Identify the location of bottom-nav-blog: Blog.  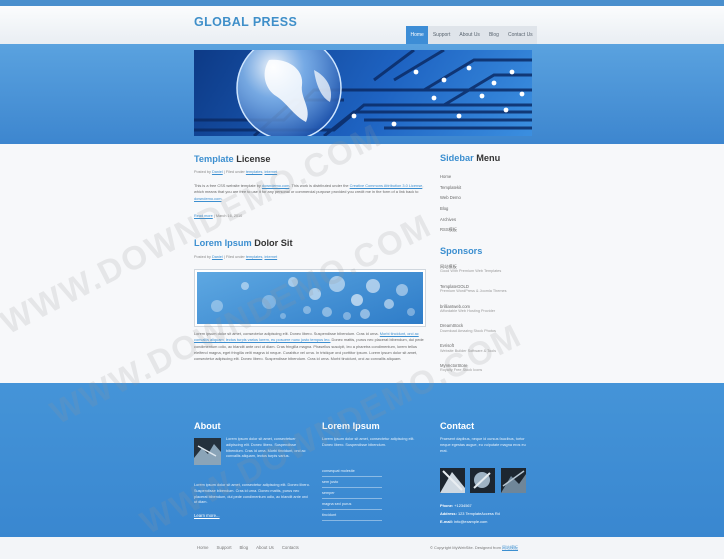
(244, 547).